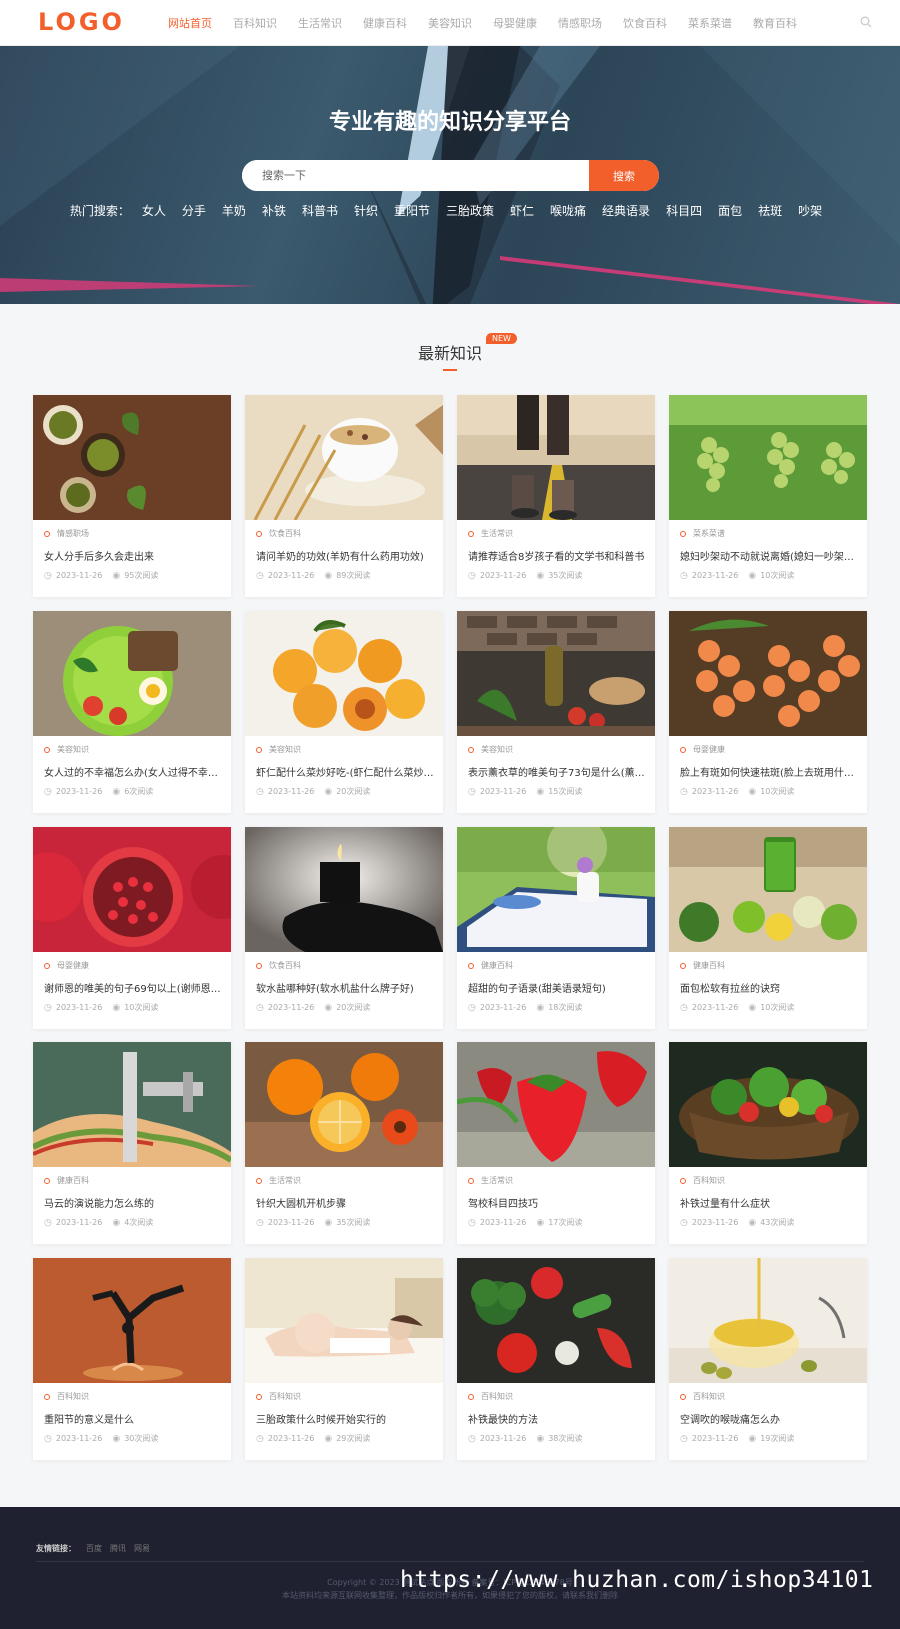 The width and height of the screenshot is (900, 1629). I want to click on hot-word: 补铁, so click(274, 210).